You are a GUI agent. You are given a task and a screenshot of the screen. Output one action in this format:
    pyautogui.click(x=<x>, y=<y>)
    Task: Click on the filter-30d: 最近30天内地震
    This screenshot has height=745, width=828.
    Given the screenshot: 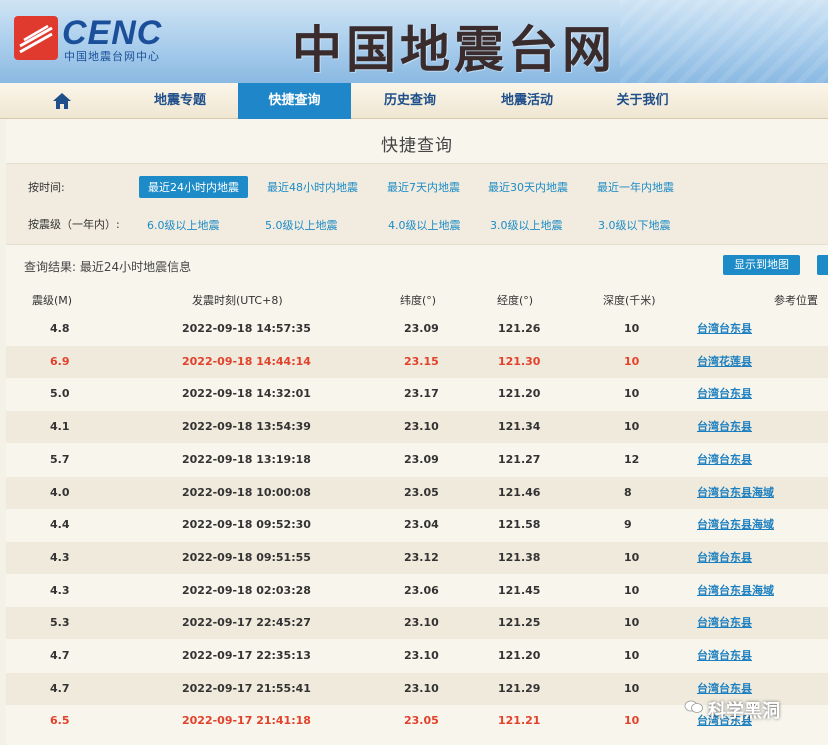 What is the action you would take?
    pyautogui.click(x=528, y=187)
    